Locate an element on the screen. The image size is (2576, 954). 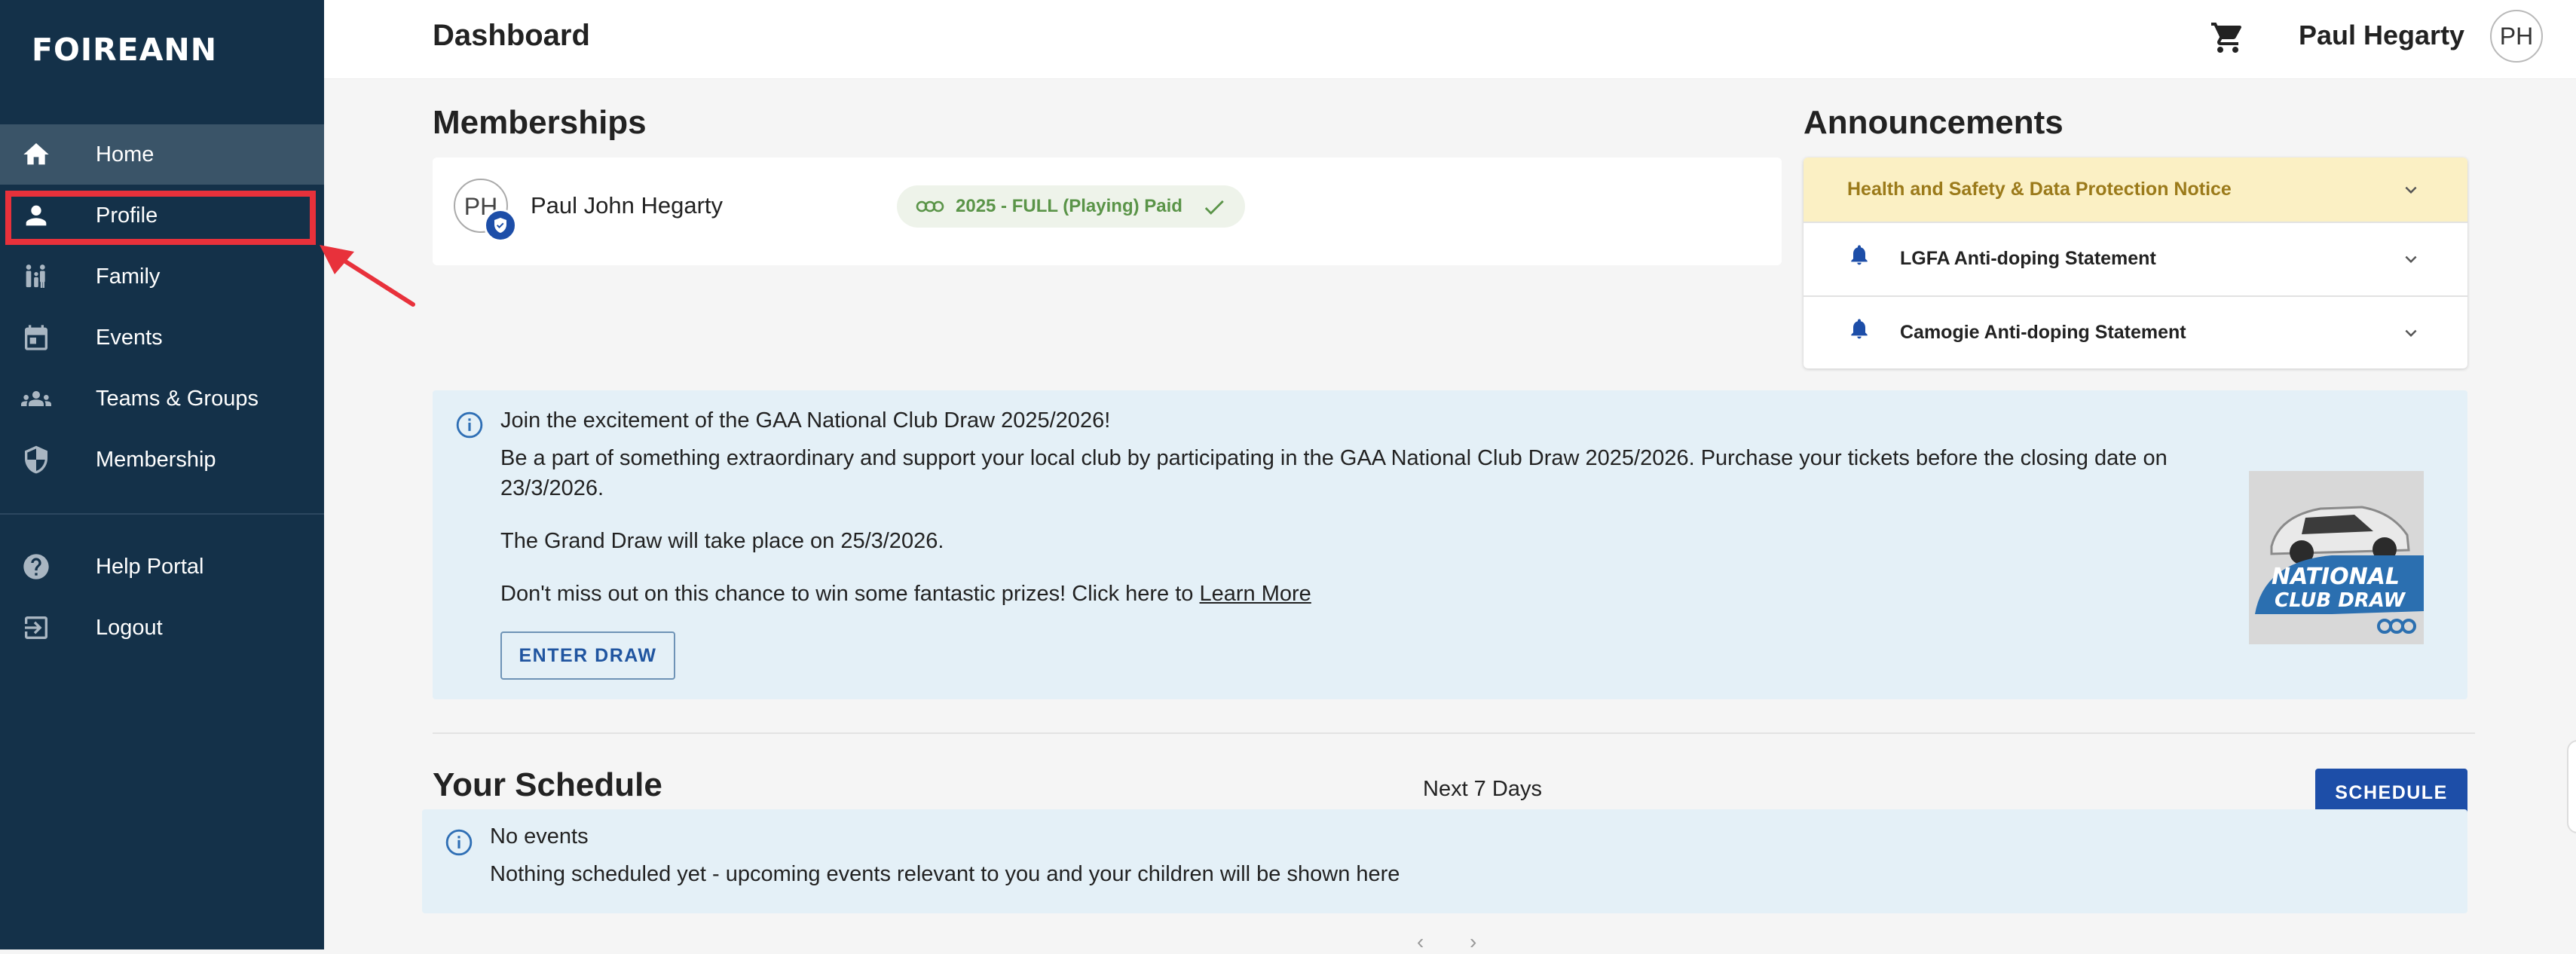
national-club-draw-image: NATIONAL CLUB DRAW is located at coordinates (2336, 557).